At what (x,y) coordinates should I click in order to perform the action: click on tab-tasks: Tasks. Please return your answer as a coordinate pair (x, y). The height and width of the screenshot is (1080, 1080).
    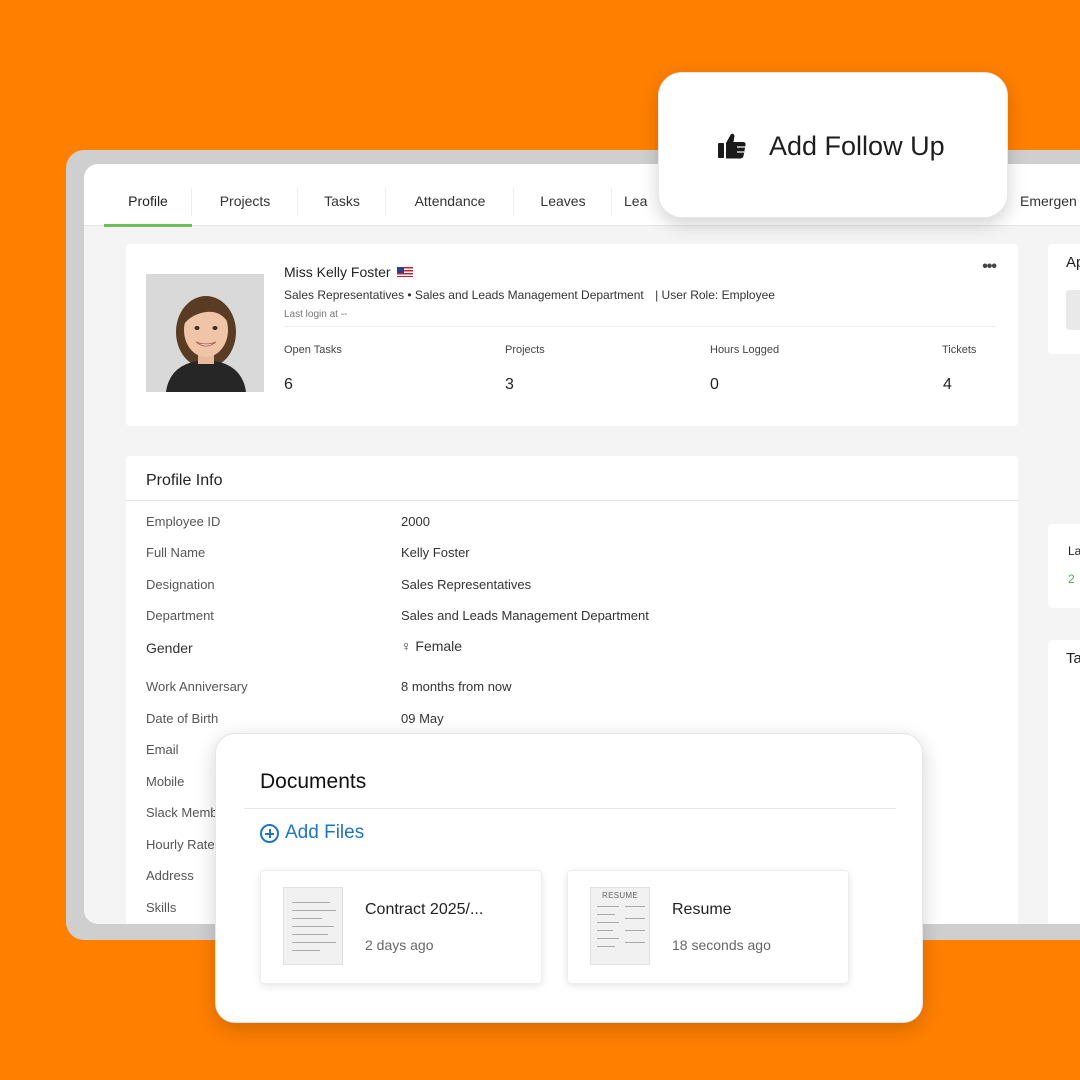
    Looking at the image, I should click on (342, 195).